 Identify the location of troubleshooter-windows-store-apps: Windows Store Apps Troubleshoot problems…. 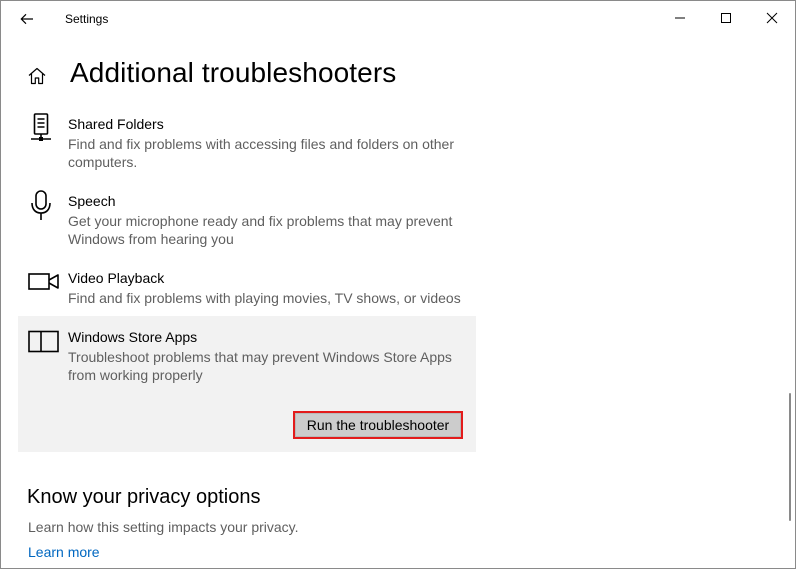
(247, 384).